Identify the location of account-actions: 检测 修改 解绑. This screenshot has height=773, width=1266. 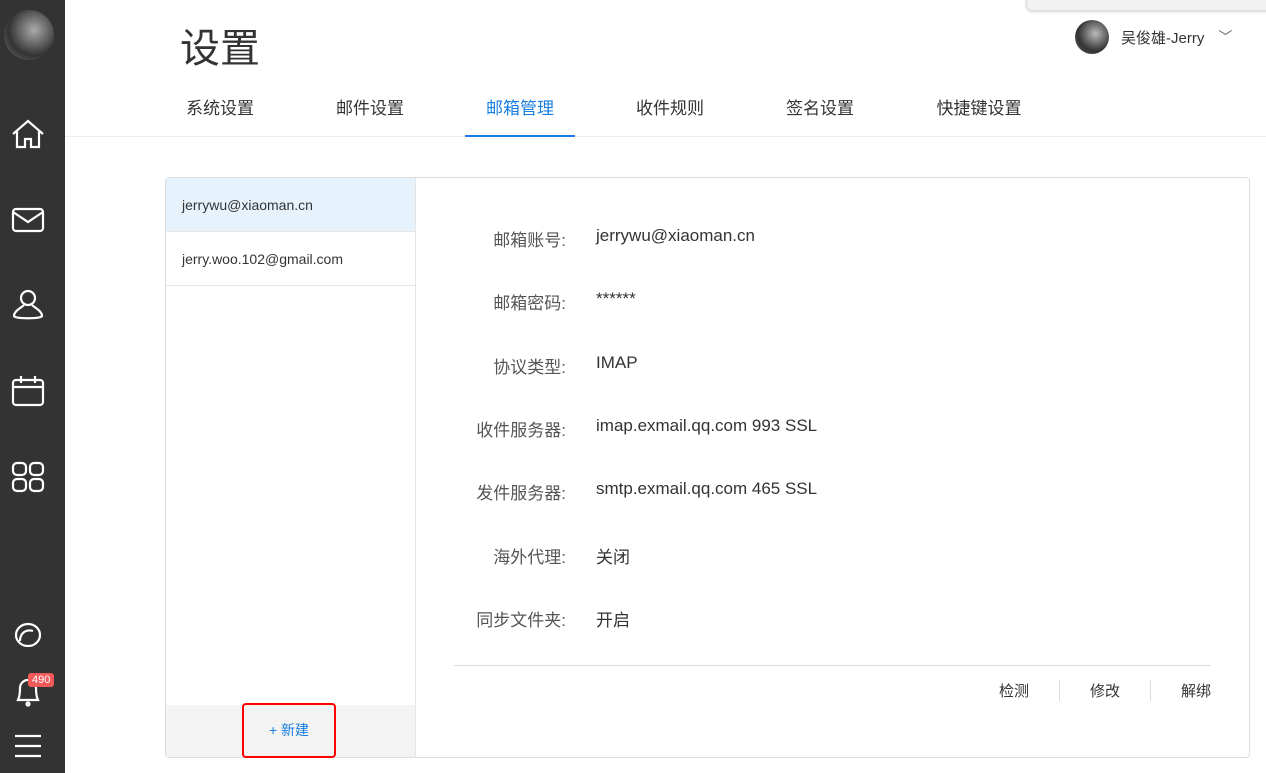
(1090, 690).